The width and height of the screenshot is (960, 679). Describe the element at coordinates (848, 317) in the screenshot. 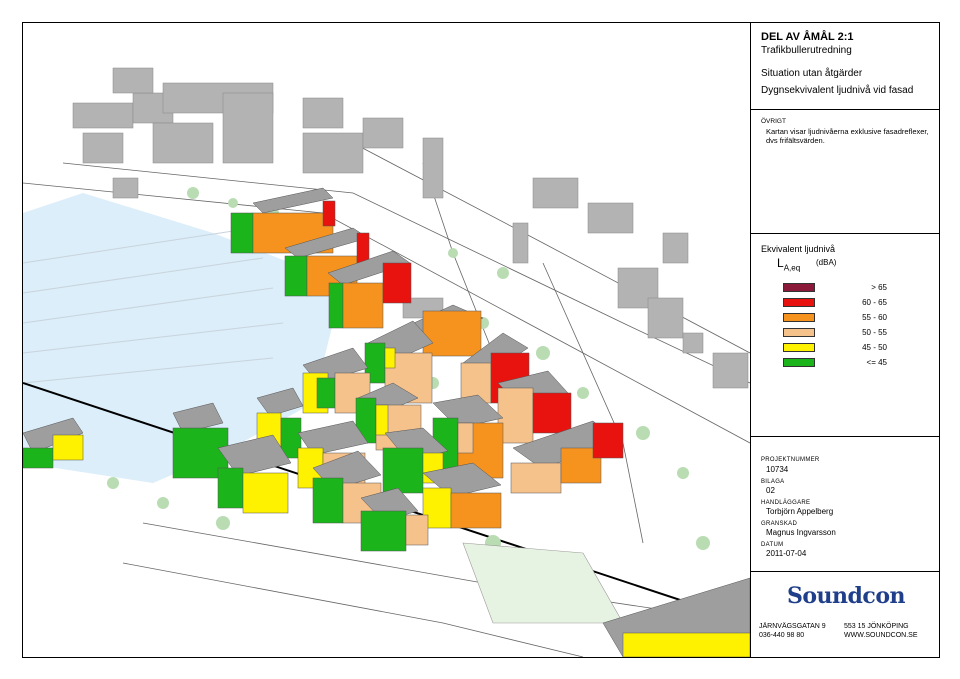

I see `legend-item: 55 - 60` at that location.